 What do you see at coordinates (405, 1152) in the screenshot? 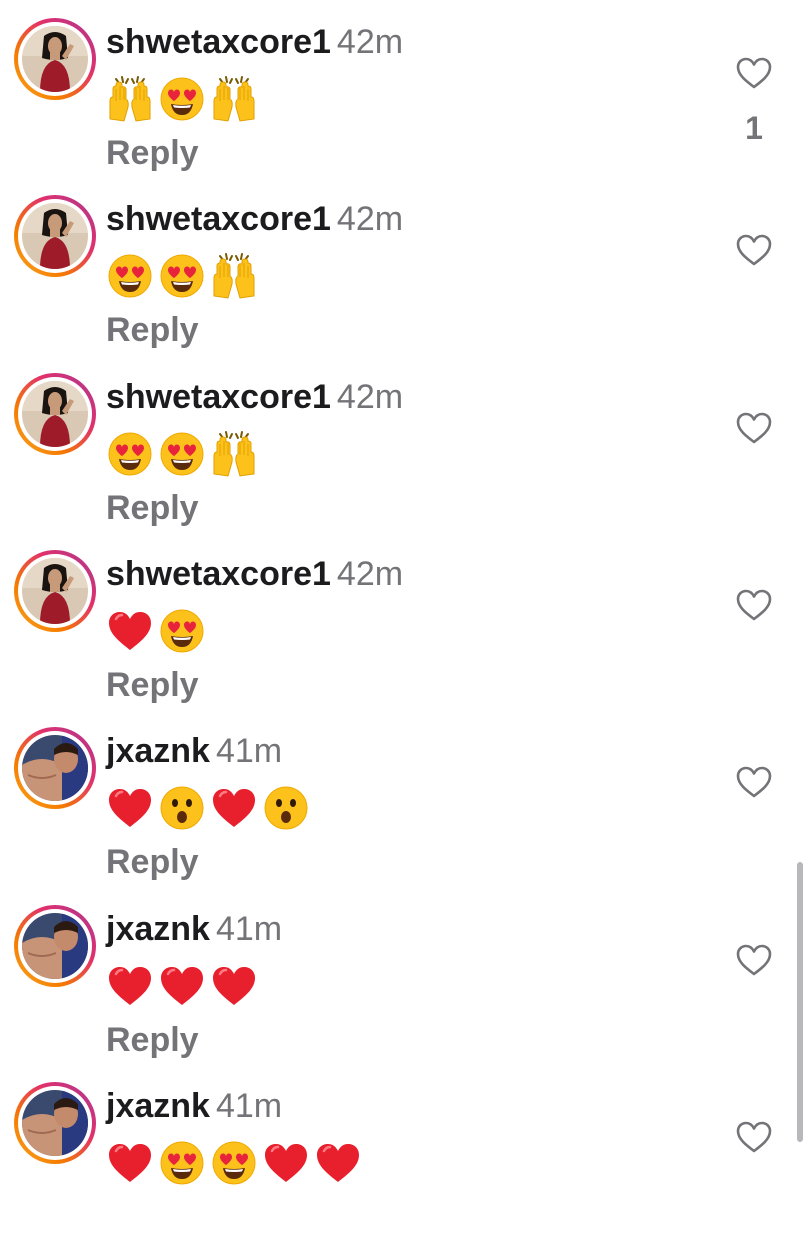
I see `comment-row: jxaznk 41m` at bounding box center [405, 1152].